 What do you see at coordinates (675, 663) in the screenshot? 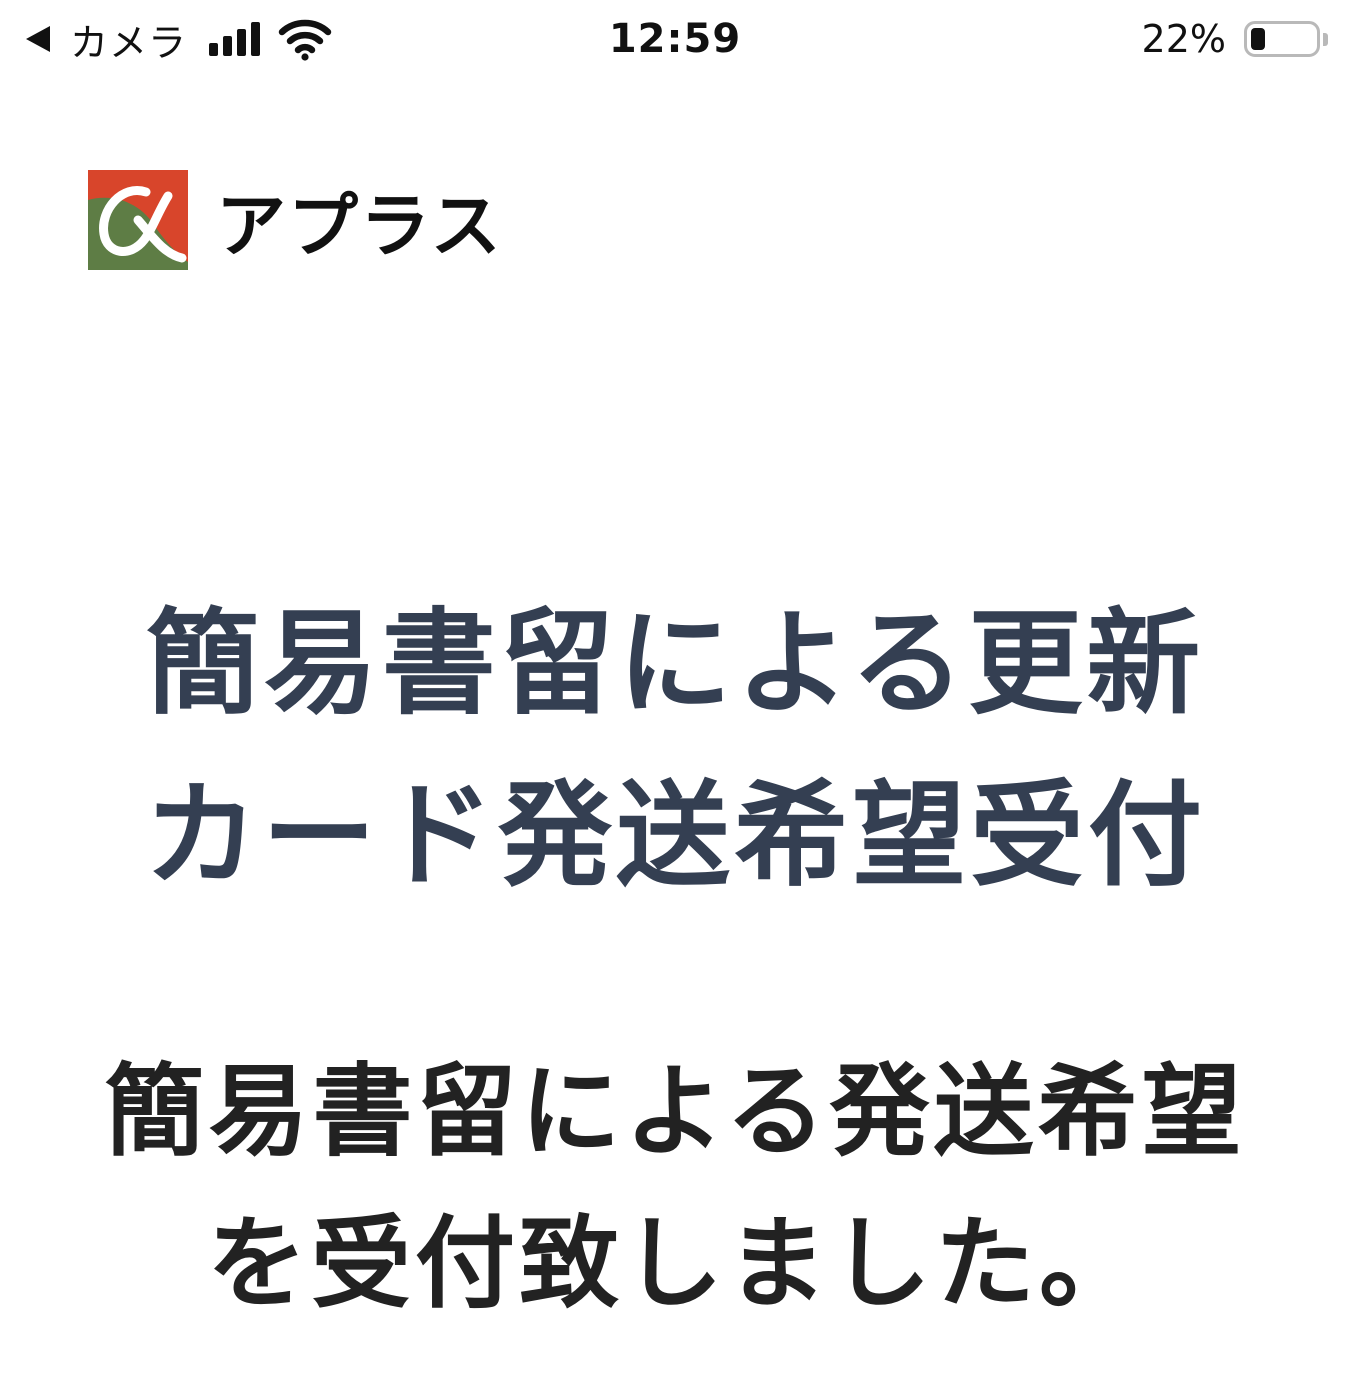
I see `page-title-line-1: 簡易書留による更新` at bounding box center [675, 663].